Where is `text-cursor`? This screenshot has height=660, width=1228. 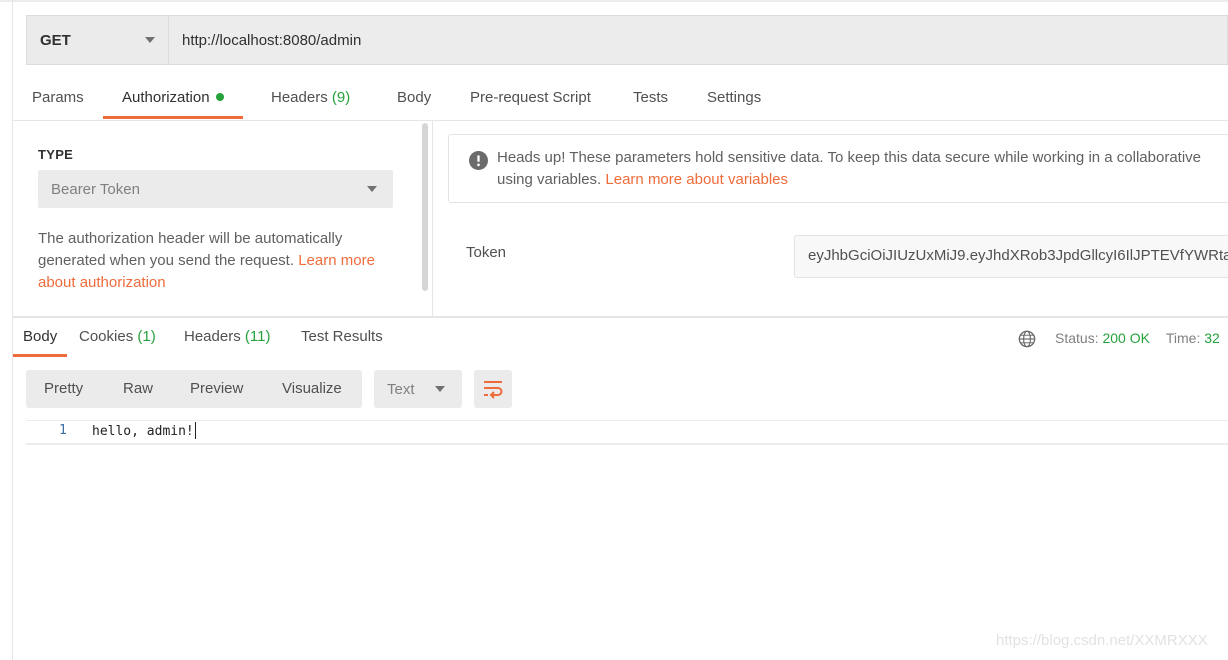
text-cursor is located at coordinates (195, 430).